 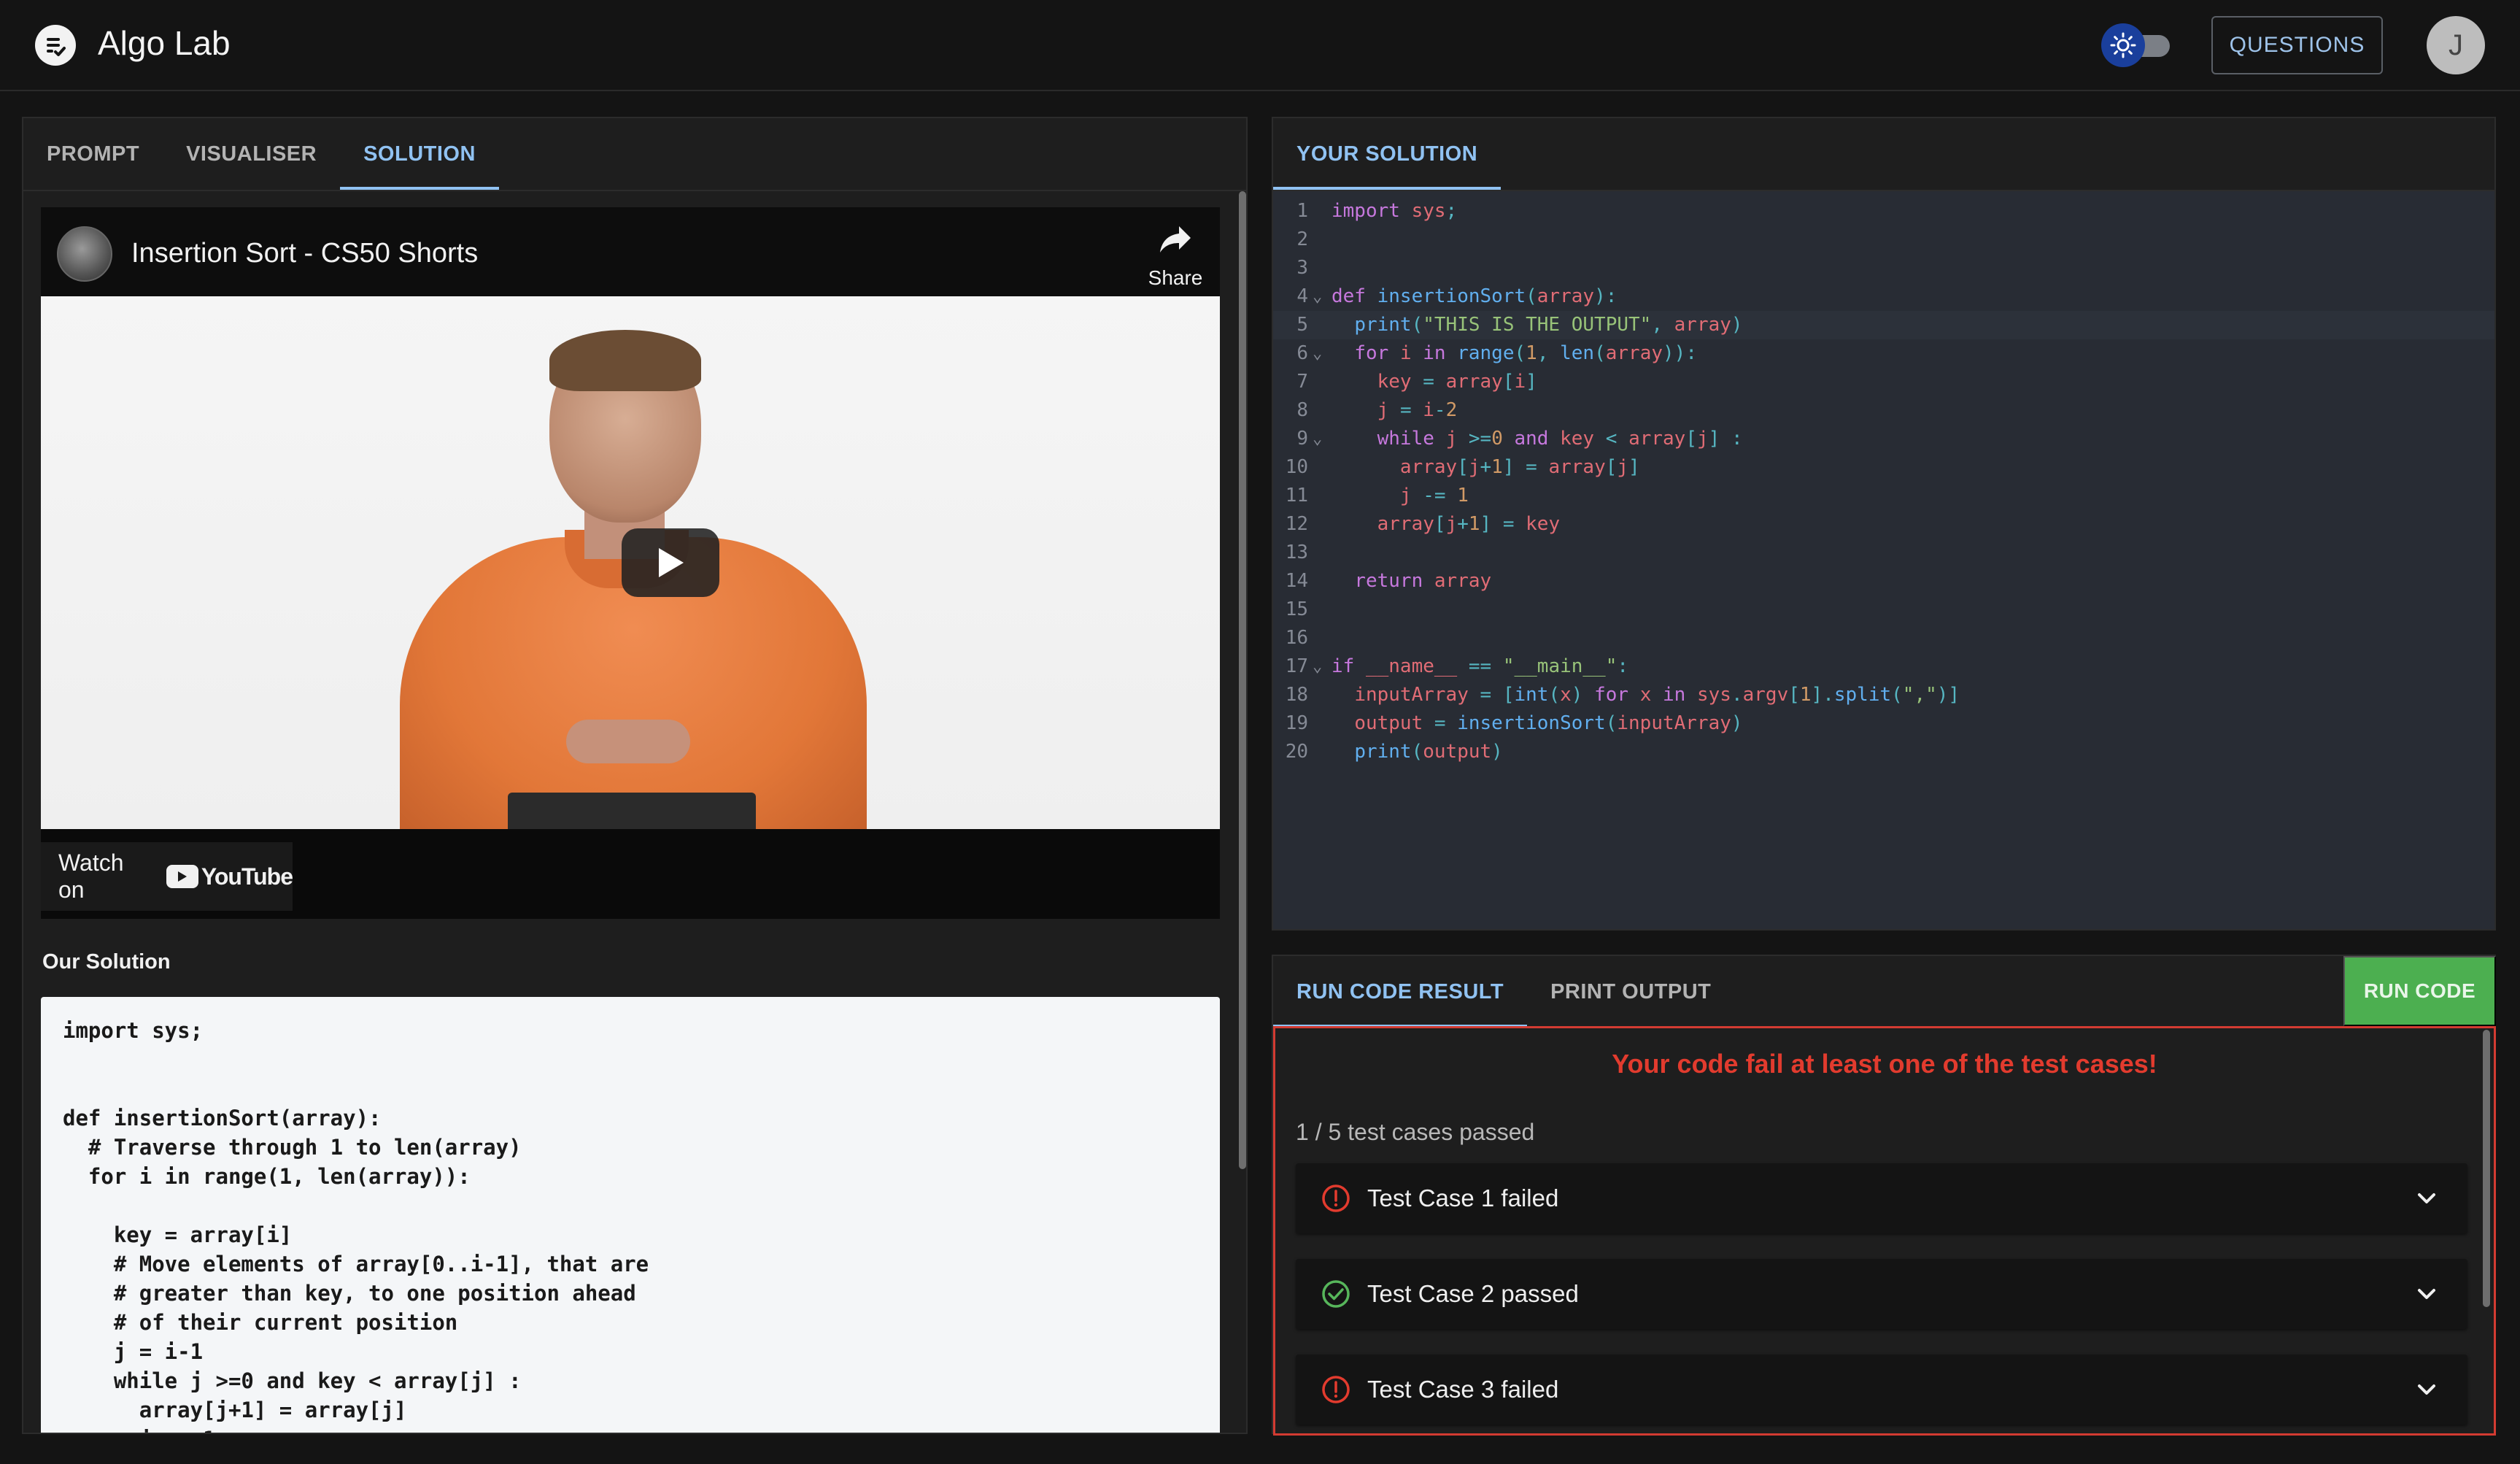 I want to click on code-line: import sys;, so click(x=134, y=1030).